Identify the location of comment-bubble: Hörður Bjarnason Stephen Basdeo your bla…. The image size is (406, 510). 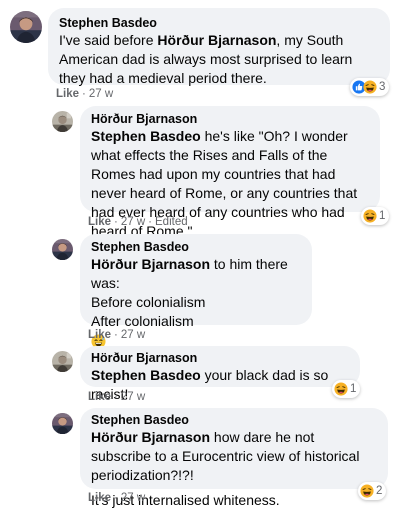
(220, 374).